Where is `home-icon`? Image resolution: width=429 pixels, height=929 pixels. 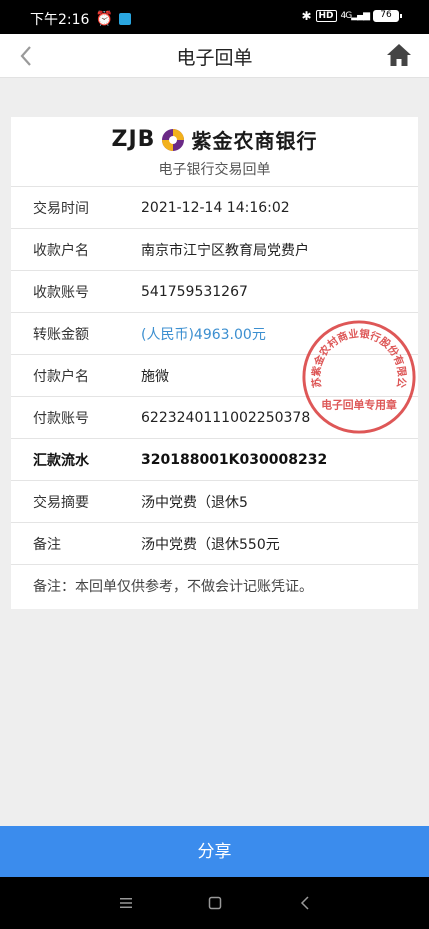
home-icon is located at coordinates (399, 55).